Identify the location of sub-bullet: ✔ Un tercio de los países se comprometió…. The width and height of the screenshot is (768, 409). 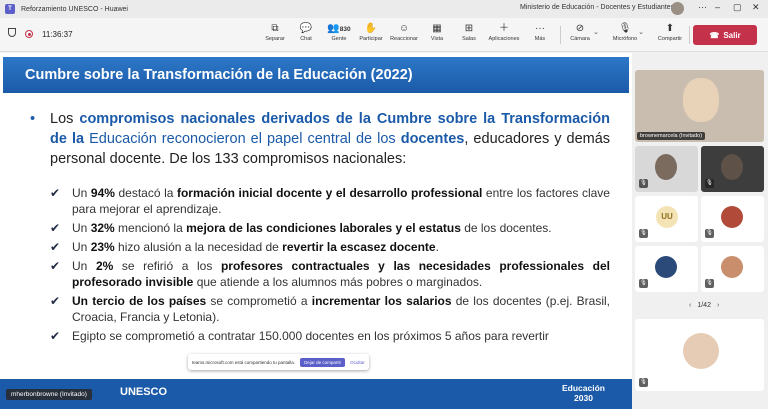
(330, 309).